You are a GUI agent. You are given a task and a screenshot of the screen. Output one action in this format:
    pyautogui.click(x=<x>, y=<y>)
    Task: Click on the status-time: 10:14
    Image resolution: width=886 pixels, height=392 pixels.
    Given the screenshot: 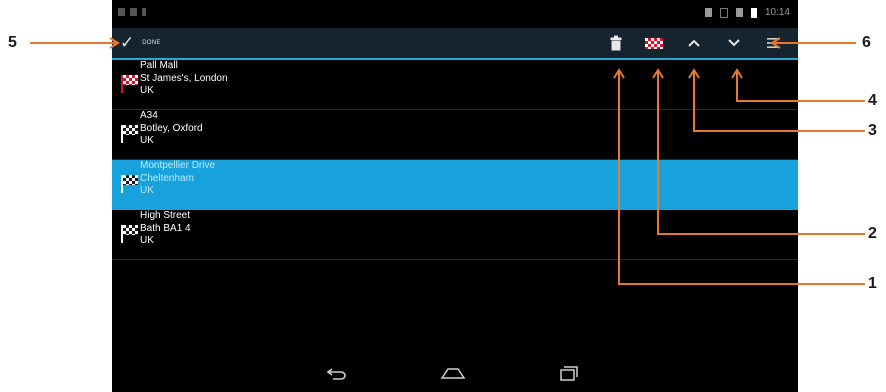 What is the action you would take?
    pyautogui.click(x=777, y=12)
    